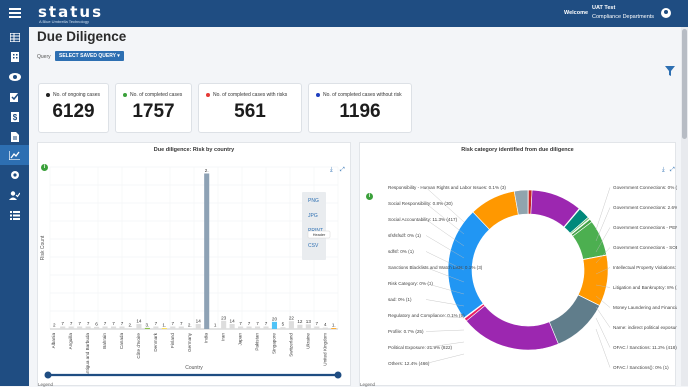  I want to click on table-icon, so click(14, 37).